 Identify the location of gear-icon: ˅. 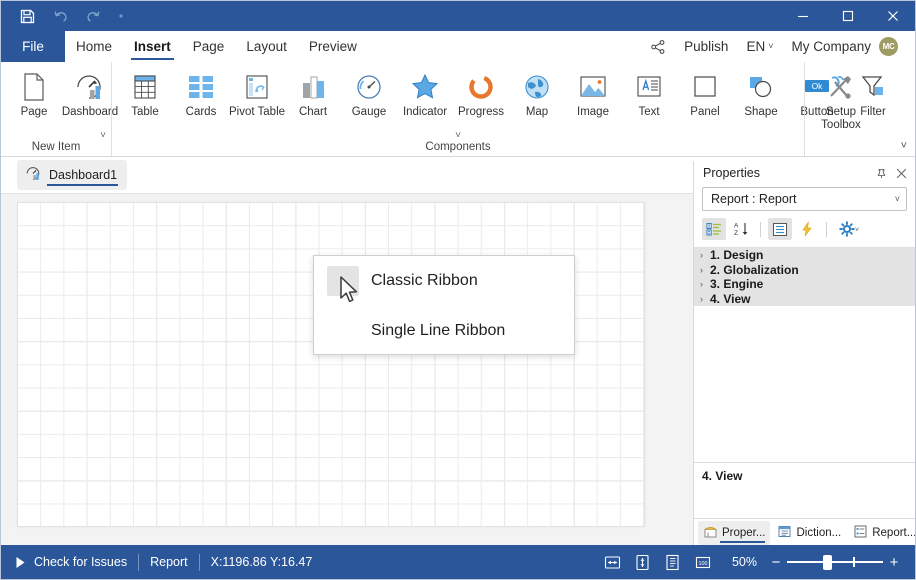
(849, 229).